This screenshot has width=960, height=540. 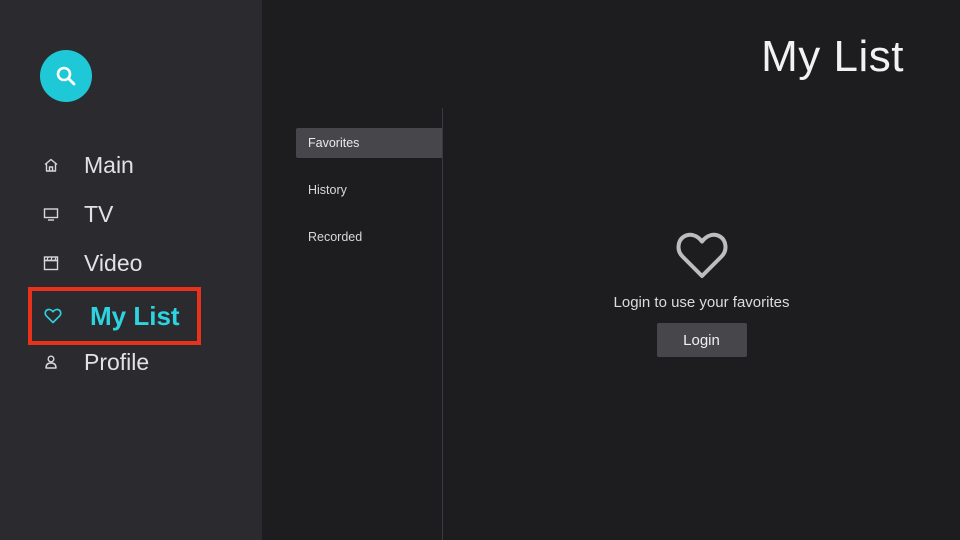 I want to click on heart-icon, so click(x=53, y=316).